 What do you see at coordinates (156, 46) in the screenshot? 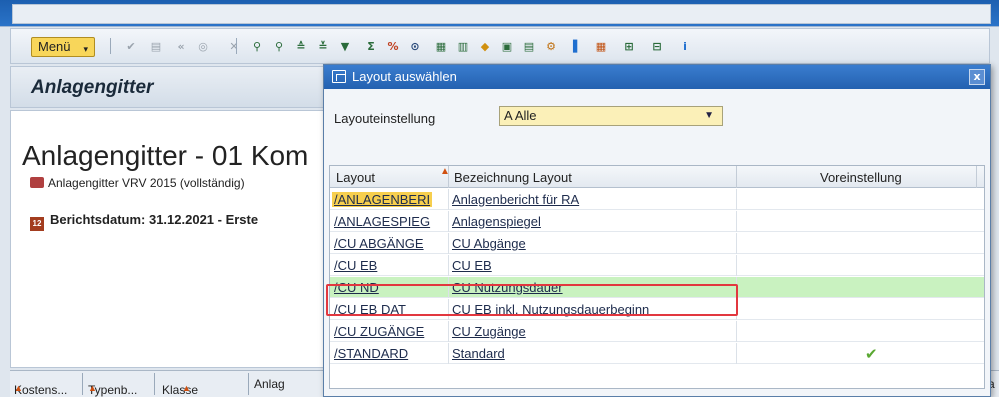
I see `save-icon: ▤` at bounding box center [156, 46].